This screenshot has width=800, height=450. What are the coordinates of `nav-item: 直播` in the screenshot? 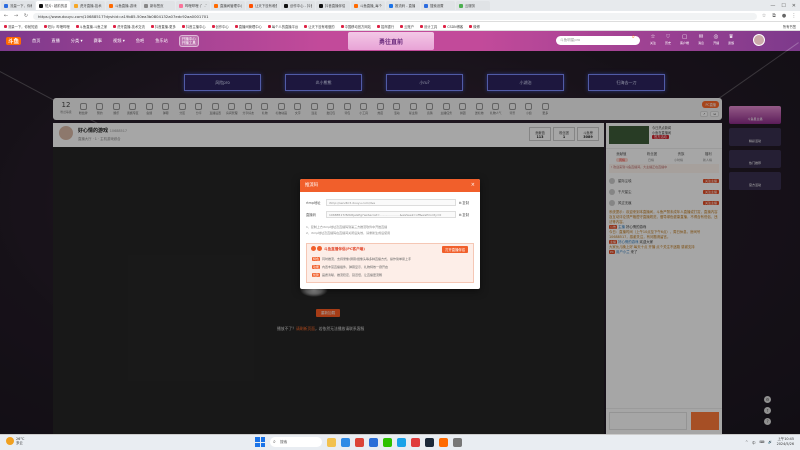 It's located at (55, 41).